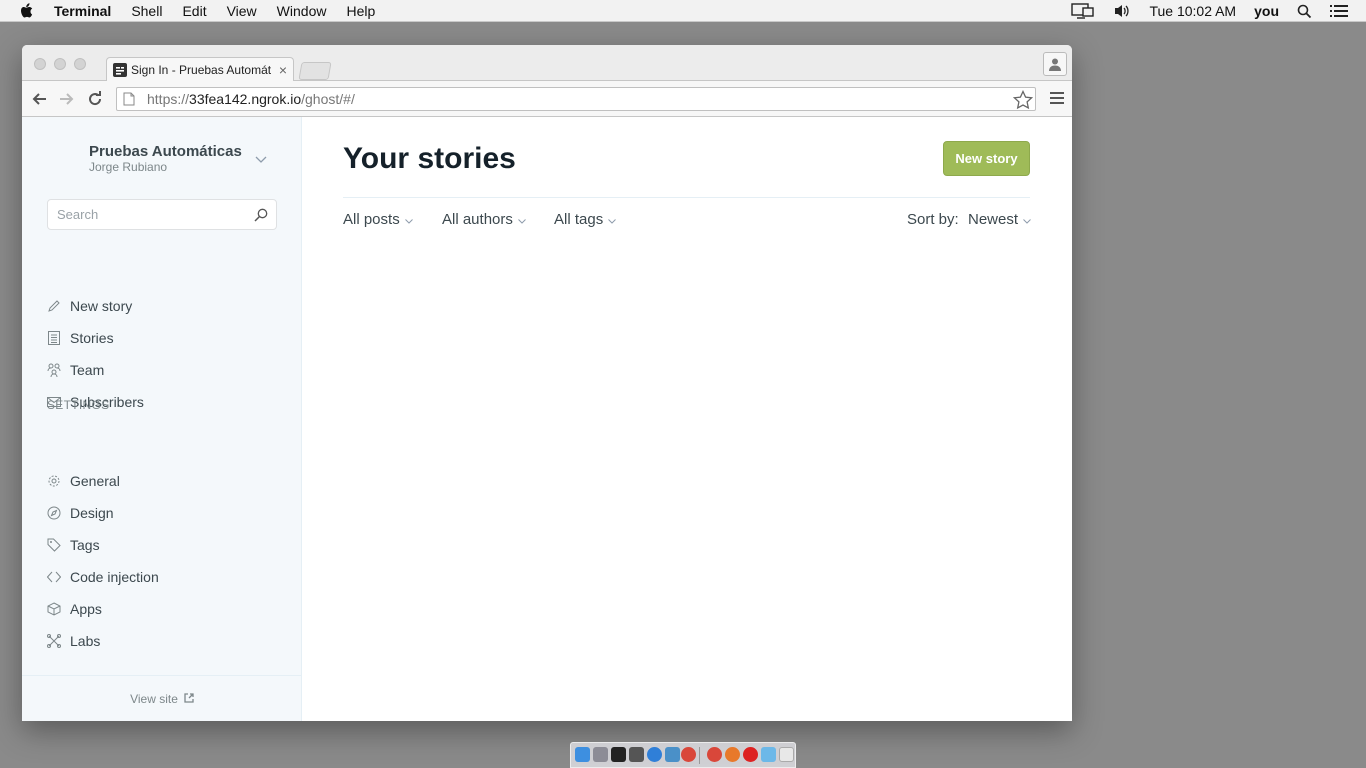 This screenshot has width=1366, height=768. Describe the element at coordinates (429, 158) in the screenshot. I see `page-title: Your stories` at that location.